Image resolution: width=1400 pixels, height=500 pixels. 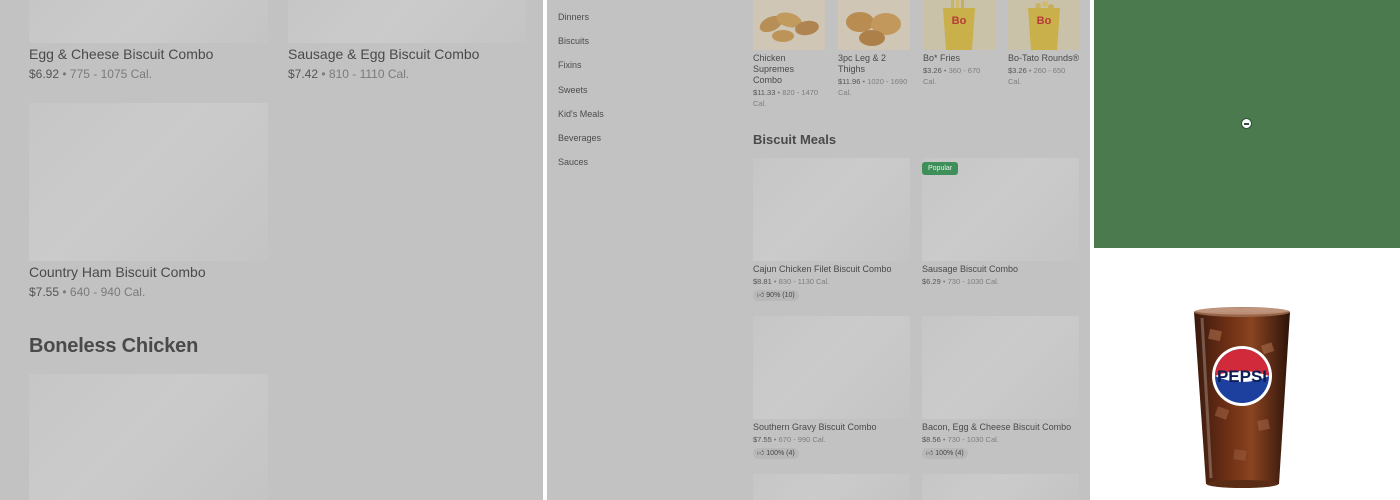 What do you see at coordinates (789, 98) in the screenshot?
I see `item-meta: $11.33 • 820 - 1470 Cal.` at bounding box center [789, 98].